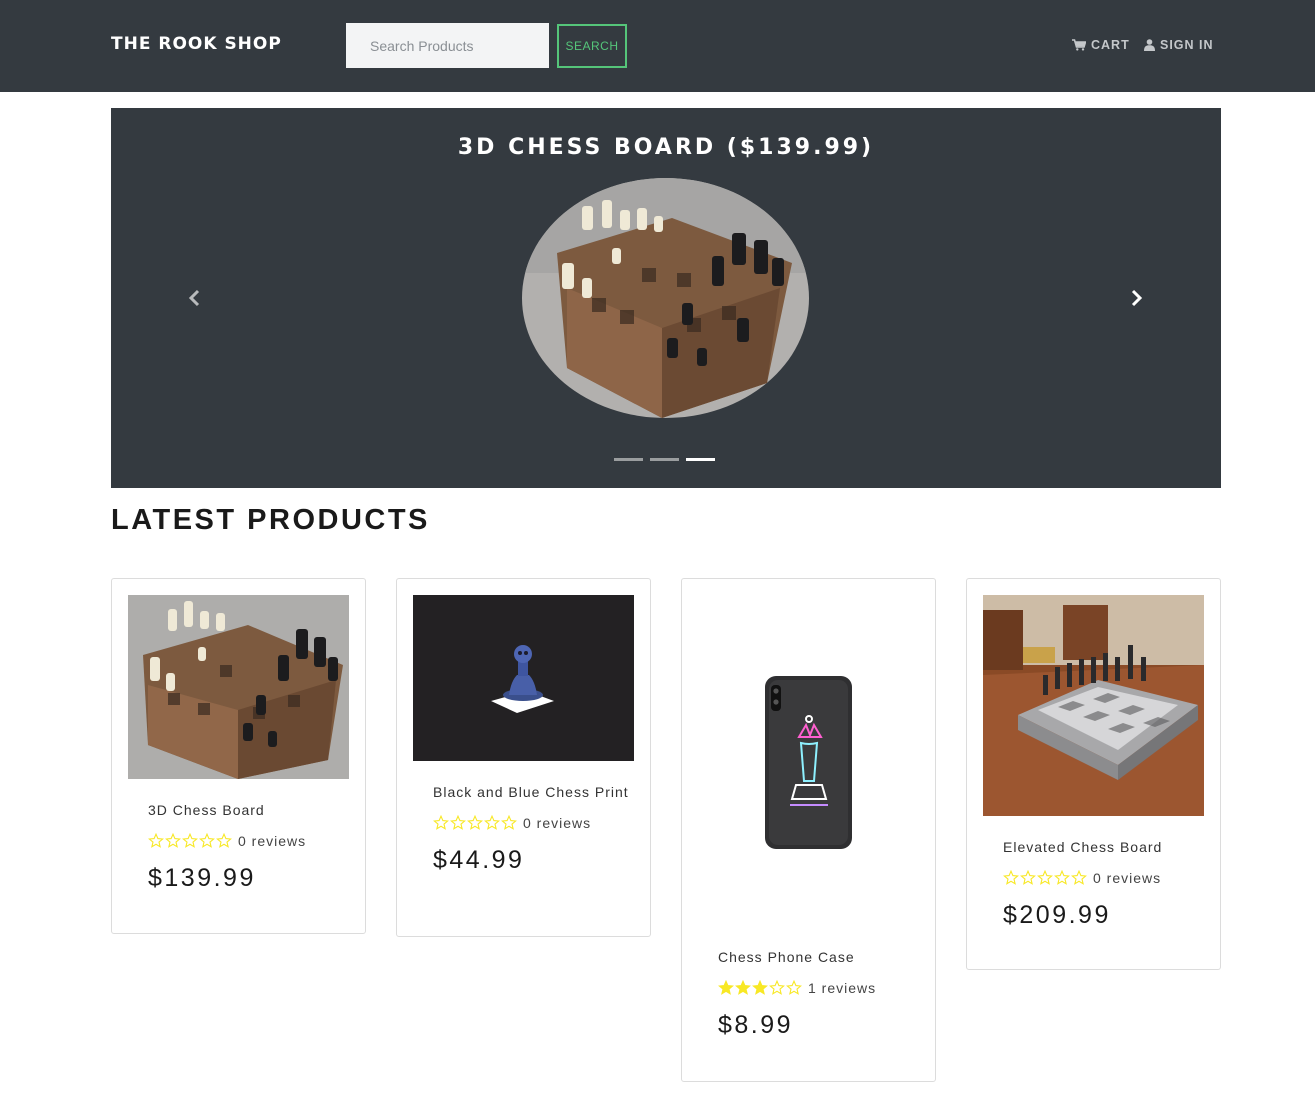 The image size is (1315, 1104). Describe the element at coordinates (1103, 847) in the screenshot. I see `product-name: Elevated Chess Board` at that location.